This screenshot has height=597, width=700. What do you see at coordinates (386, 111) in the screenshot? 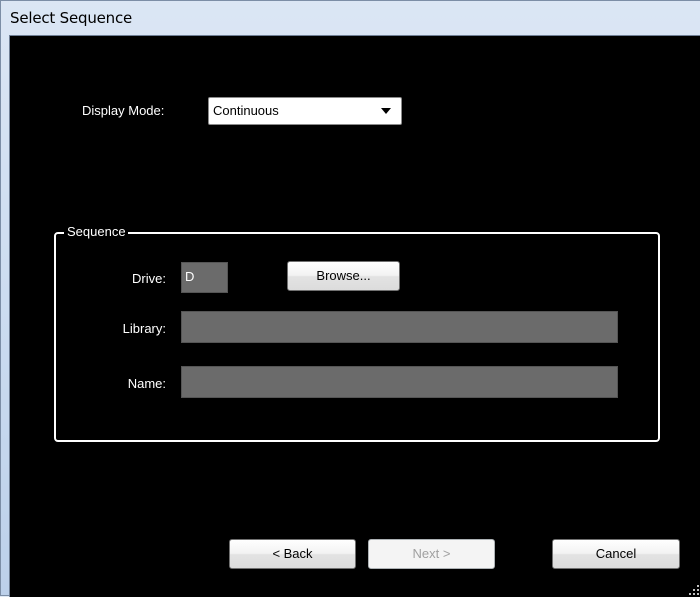
I see `chevron-down-icon` at bounding box center [386, 111].